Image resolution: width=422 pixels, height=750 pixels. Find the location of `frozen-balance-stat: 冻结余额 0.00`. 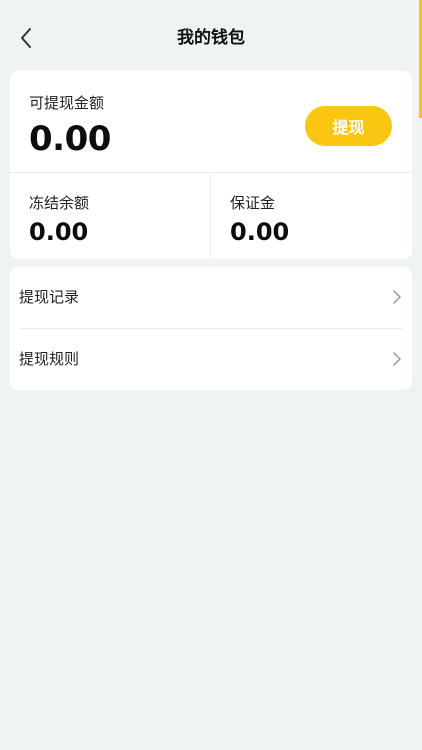

frozen-balance-stat: 冻结余额 0.00 is located at coordinates (110, 216).